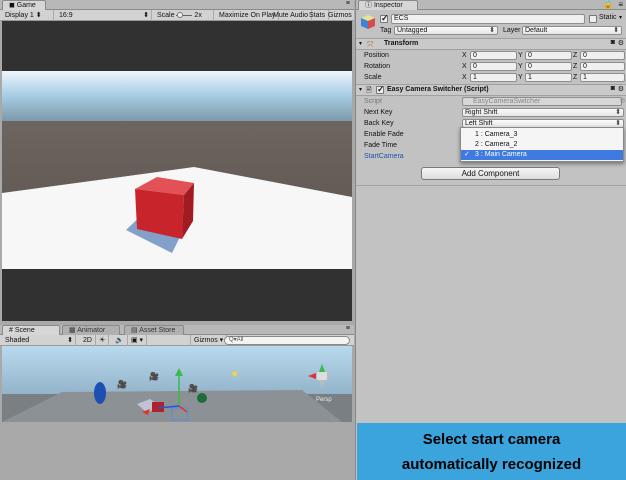 This screenshot has height=480, width=626. Describe the element at coordinates (104, 15) in the screenshot. I see `aspect-dropdown: 16:9 ⬍` at that location.